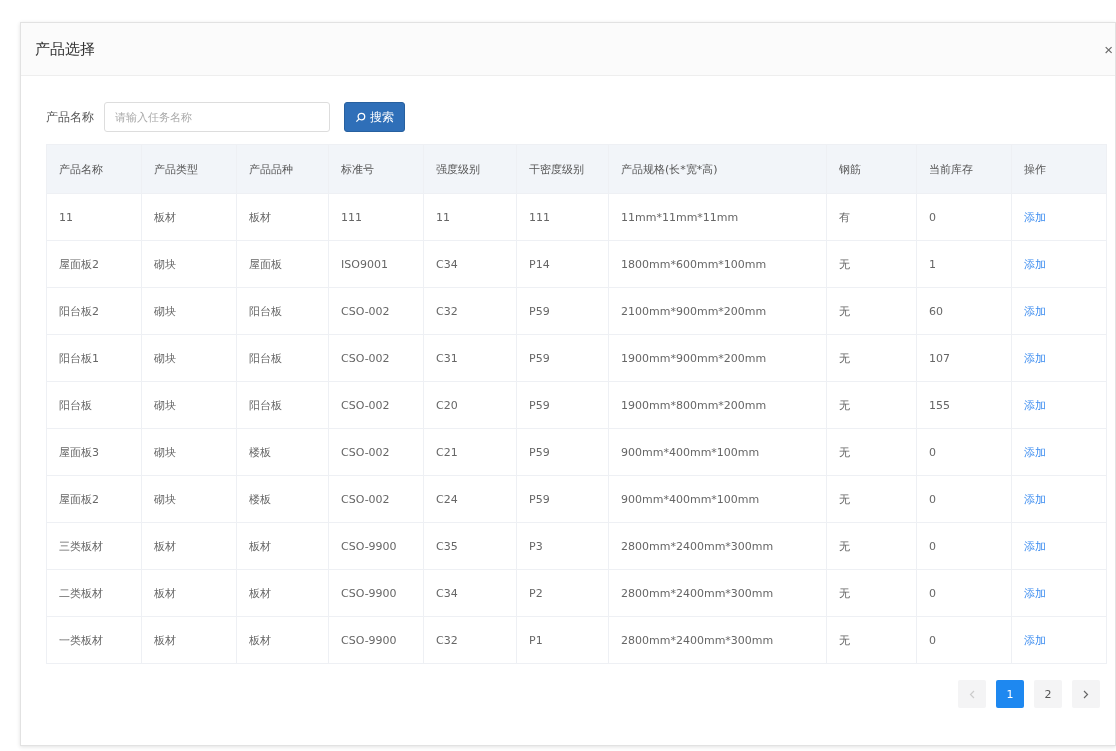 This screenshot has height=751, width=1116. Describe the element at coordinates (94, 546) in the screenshot. I see `table-cell: 三类板材` at that location.